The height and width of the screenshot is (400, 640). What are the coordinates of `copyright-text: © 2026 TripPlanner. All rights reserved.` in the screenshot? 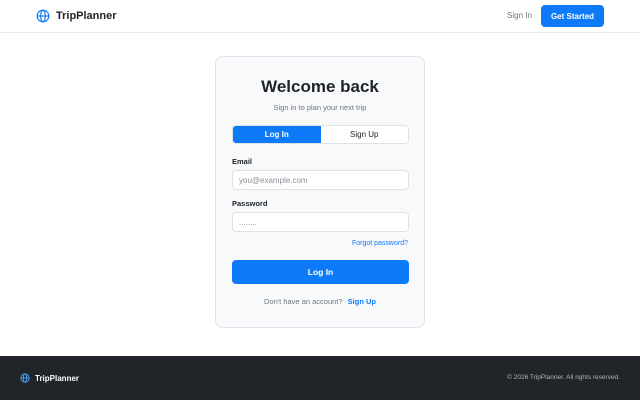 It's located at (563, 377).